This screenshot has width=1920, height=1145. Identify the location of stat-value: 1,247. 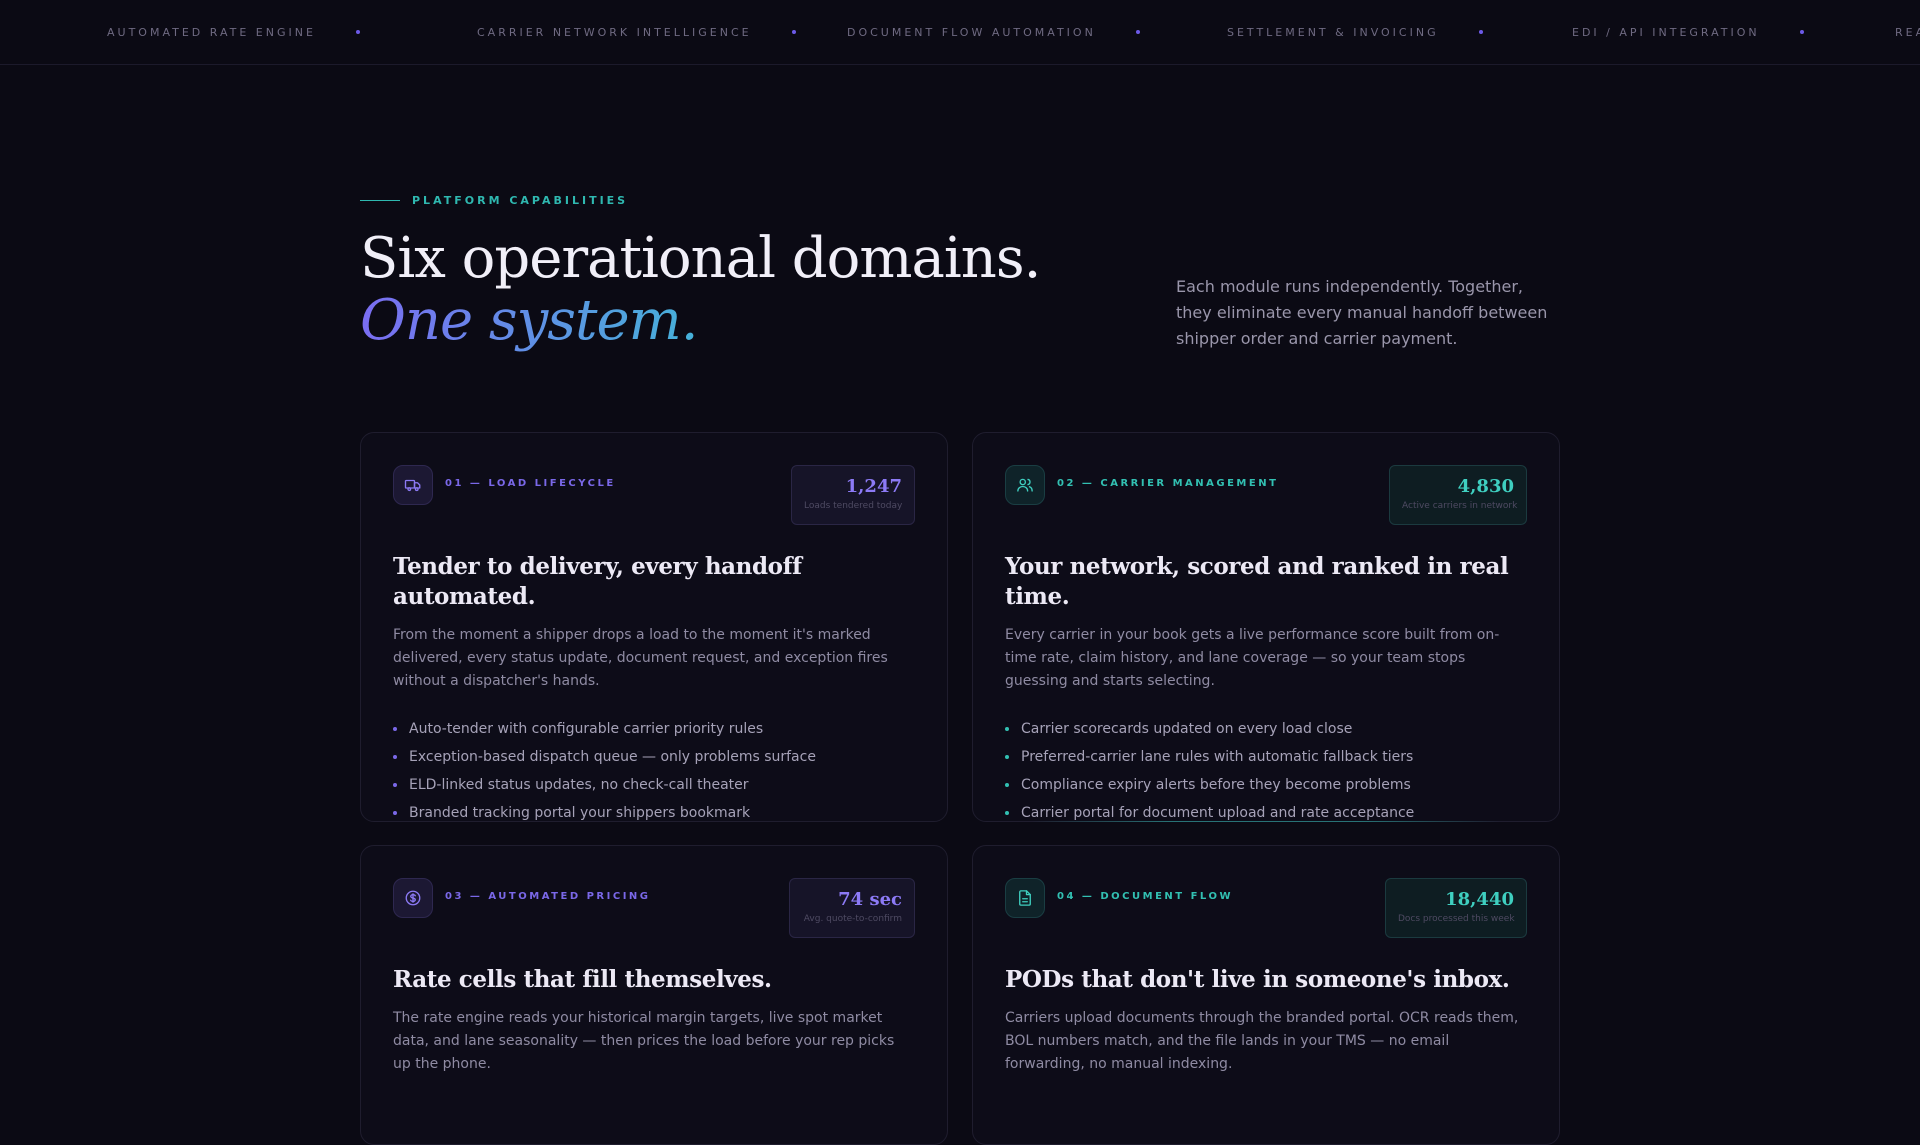
(873, 486).